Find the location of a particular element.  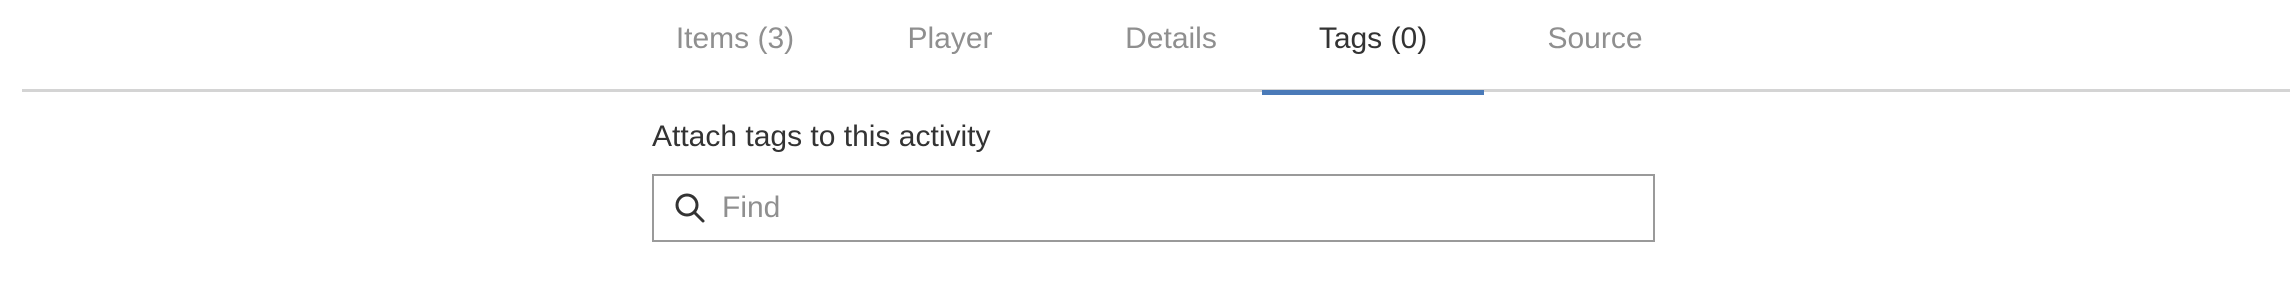

tab-tags: Tags (0) is located at coordinates (1373, 47).